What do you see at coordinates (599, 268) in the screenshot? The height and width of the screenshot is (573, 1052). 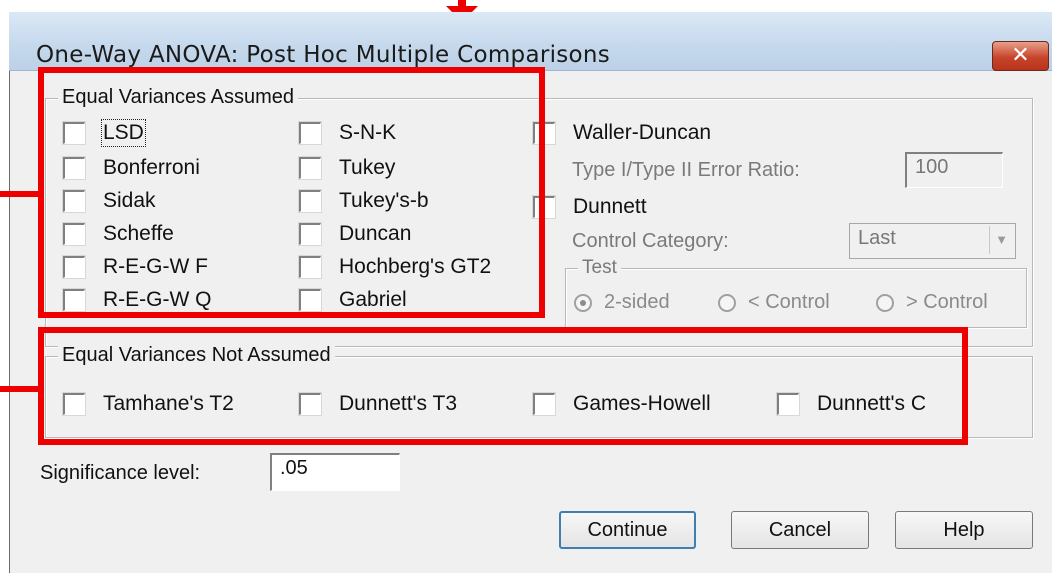 I see `test-legend: Test` at bounding box center [599, 268].